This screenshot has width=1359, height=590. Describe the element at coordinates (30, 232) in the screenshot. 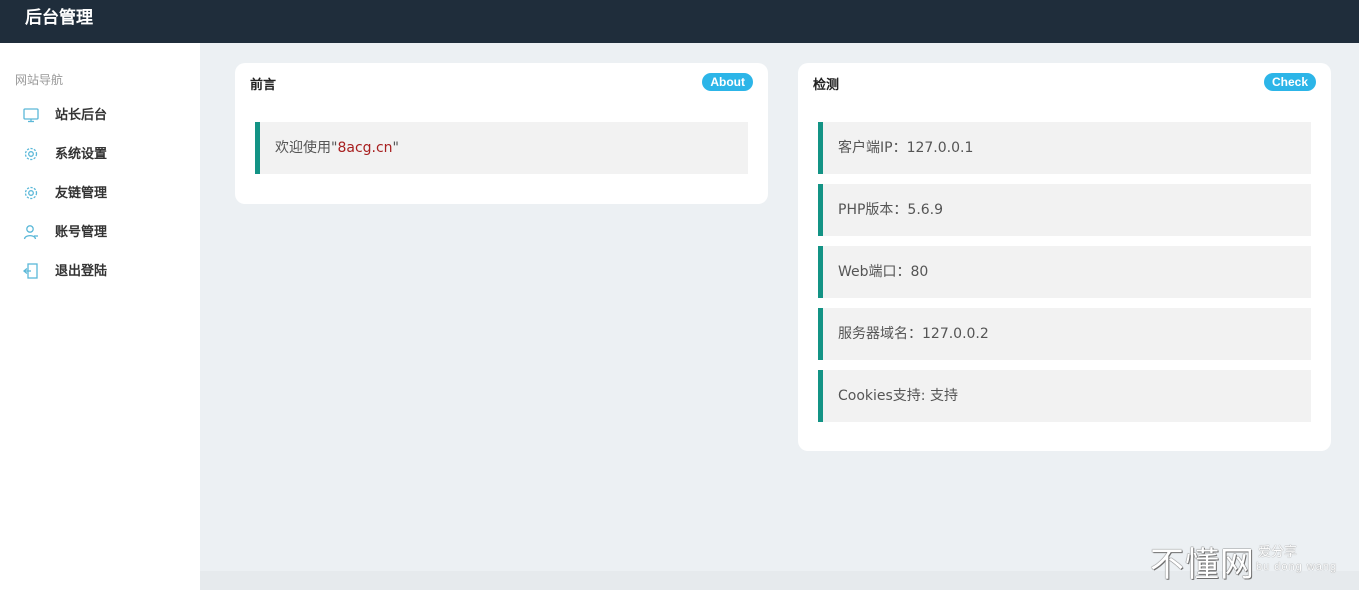

I see `user-icon` at that location.